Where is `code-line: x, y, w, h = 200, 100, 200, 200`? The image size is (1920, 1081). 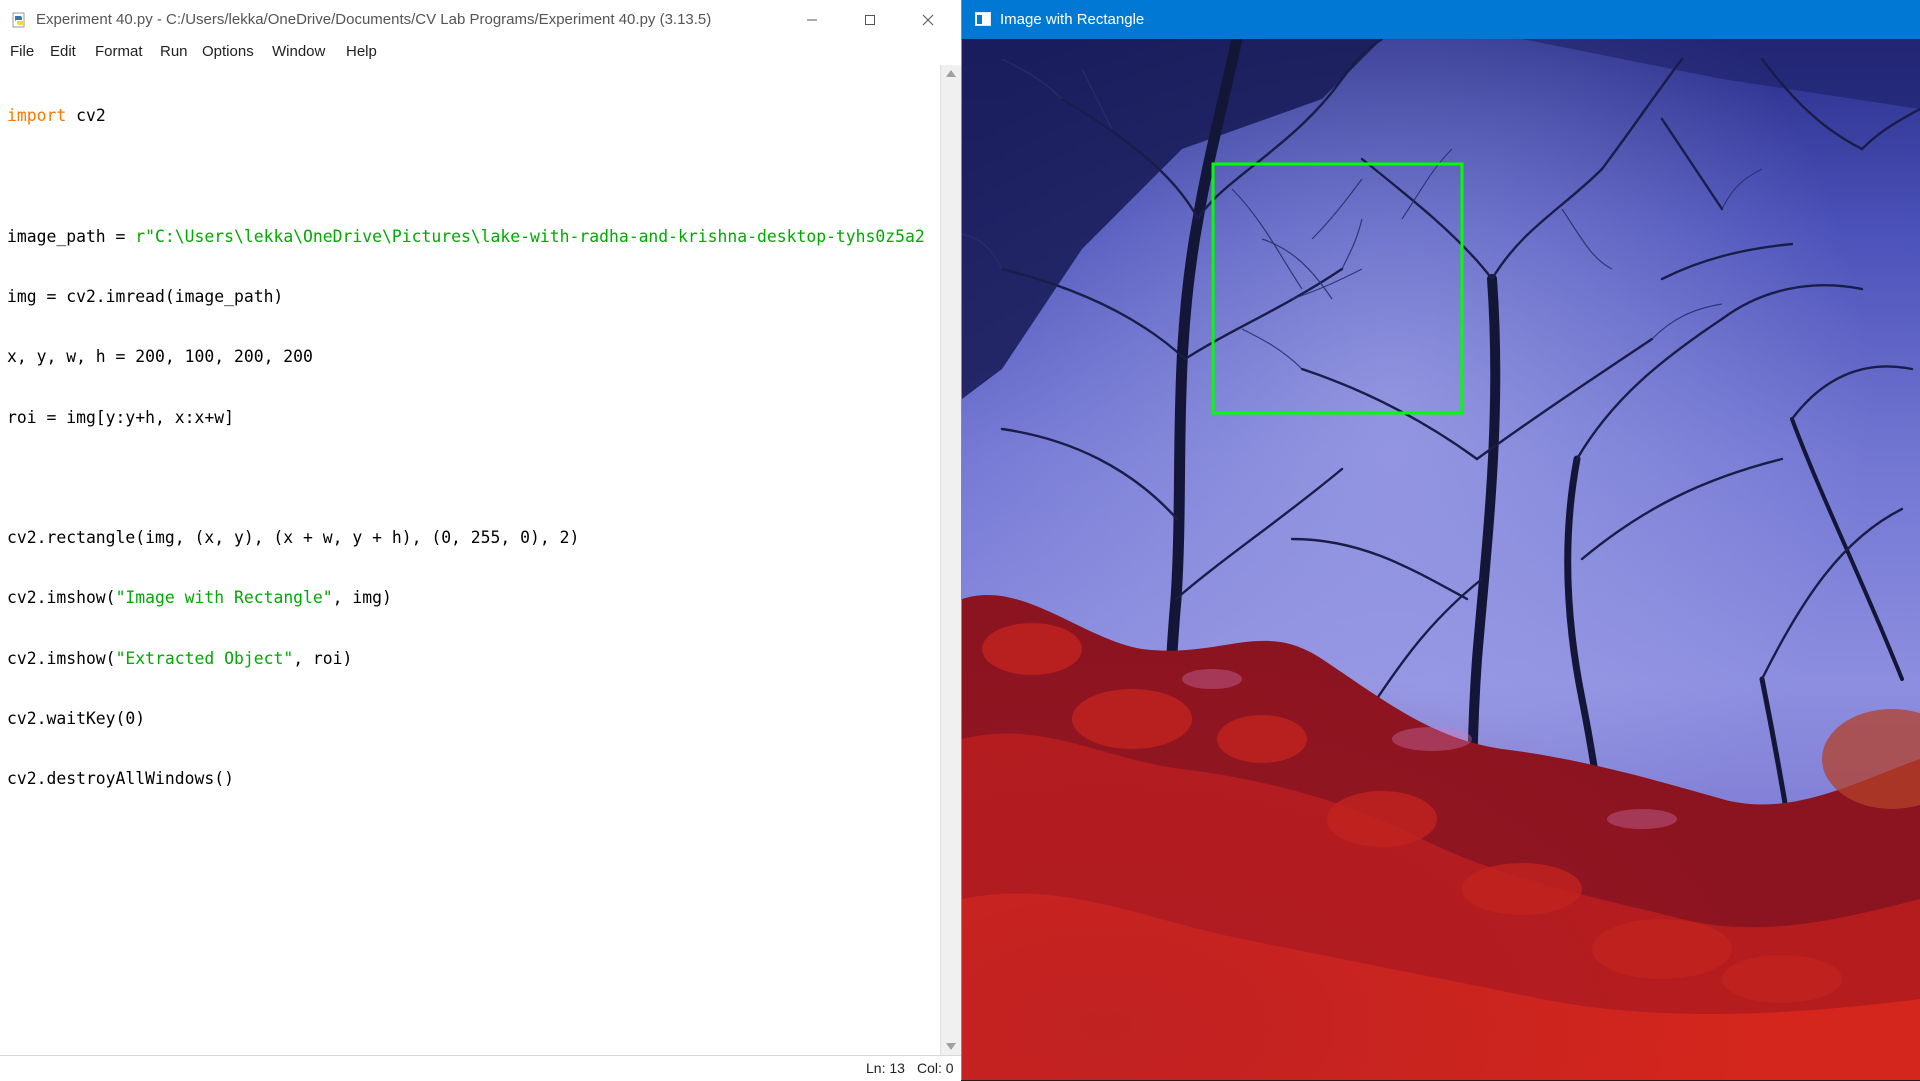
code-line: x, y, w, h = 200, 100, 200, 200 is located at coordinates (160, 357).